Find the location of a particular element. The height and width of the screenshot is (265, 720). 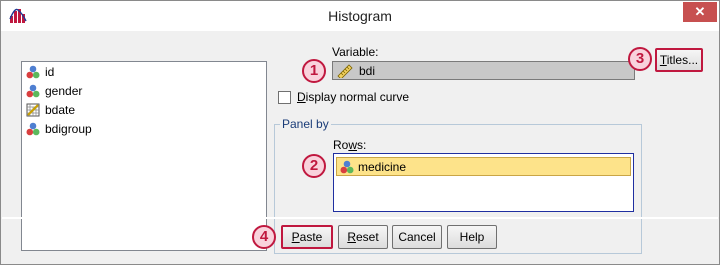

cancel-button: Cancel is located at coordinates (417, 237).